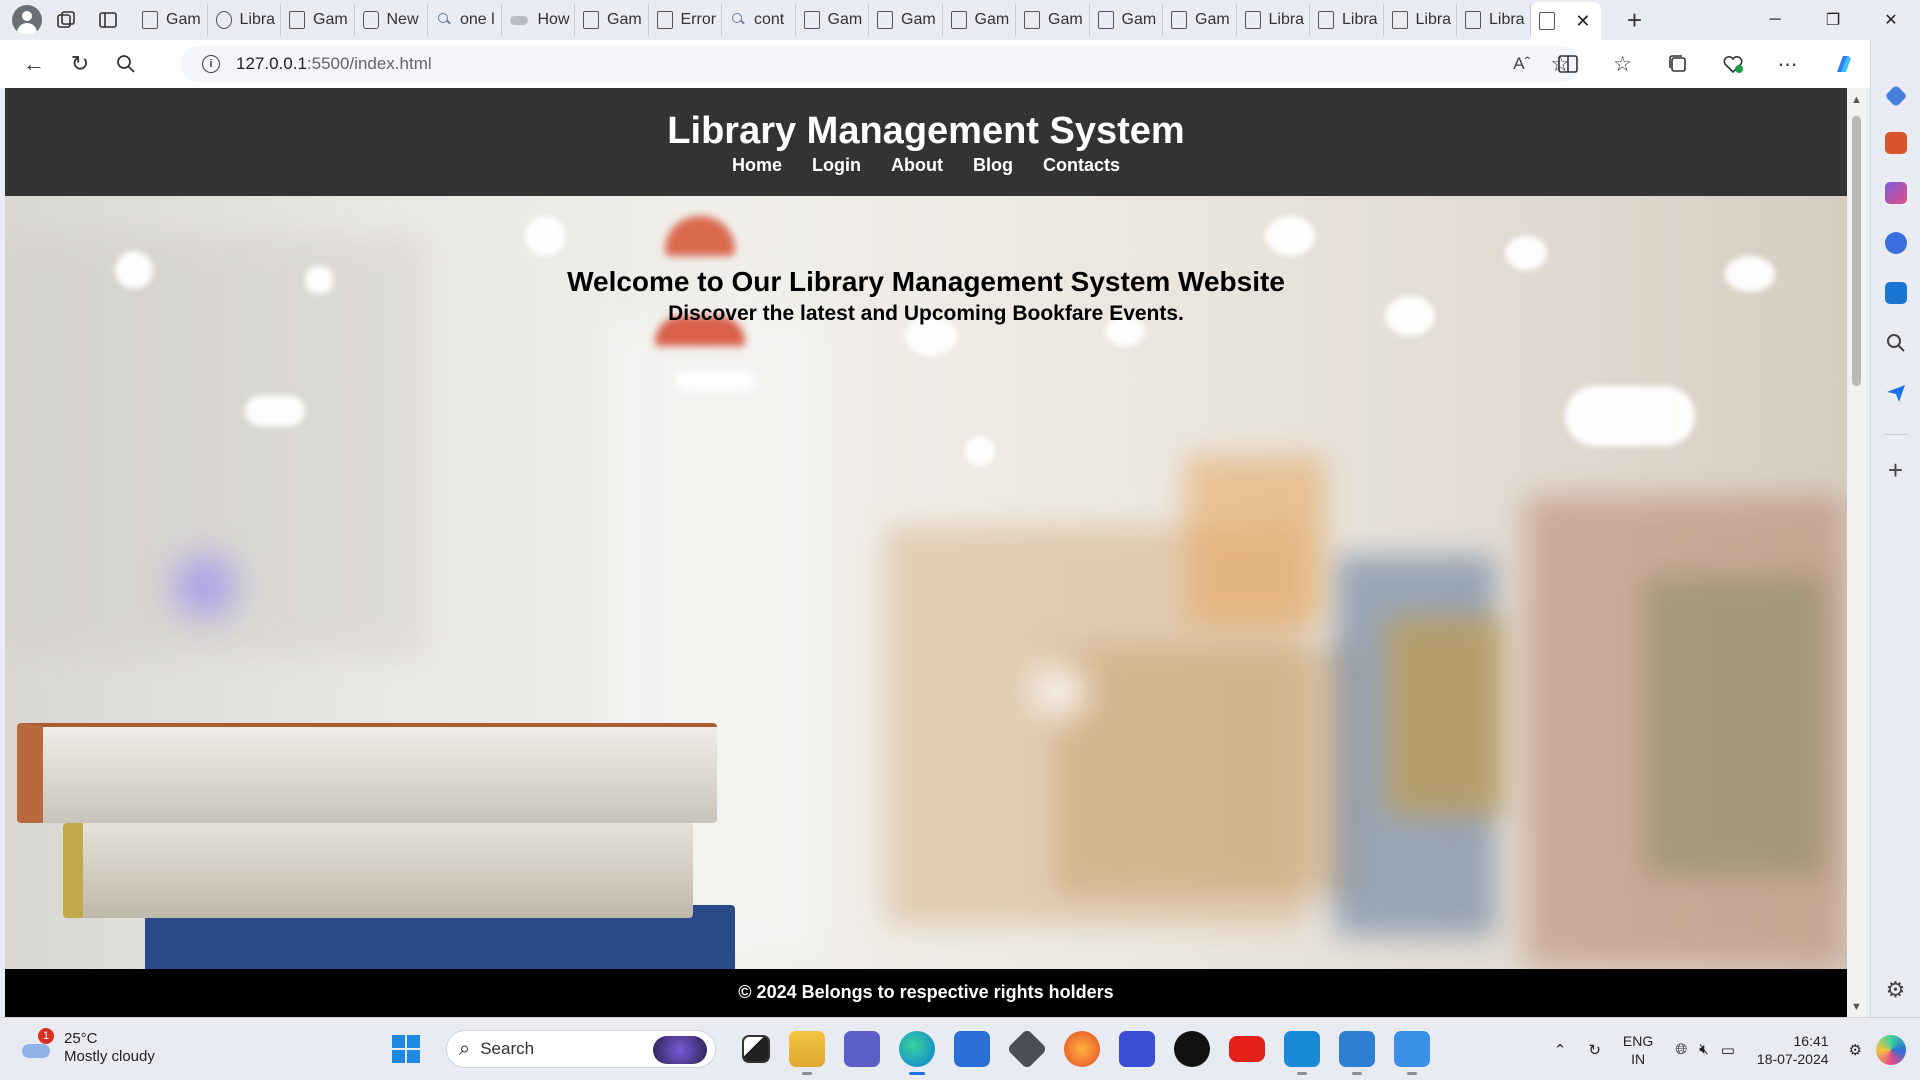  Describe the element at coordinates (1896, 393) in the screenshot. I see `send-icon` at that location.